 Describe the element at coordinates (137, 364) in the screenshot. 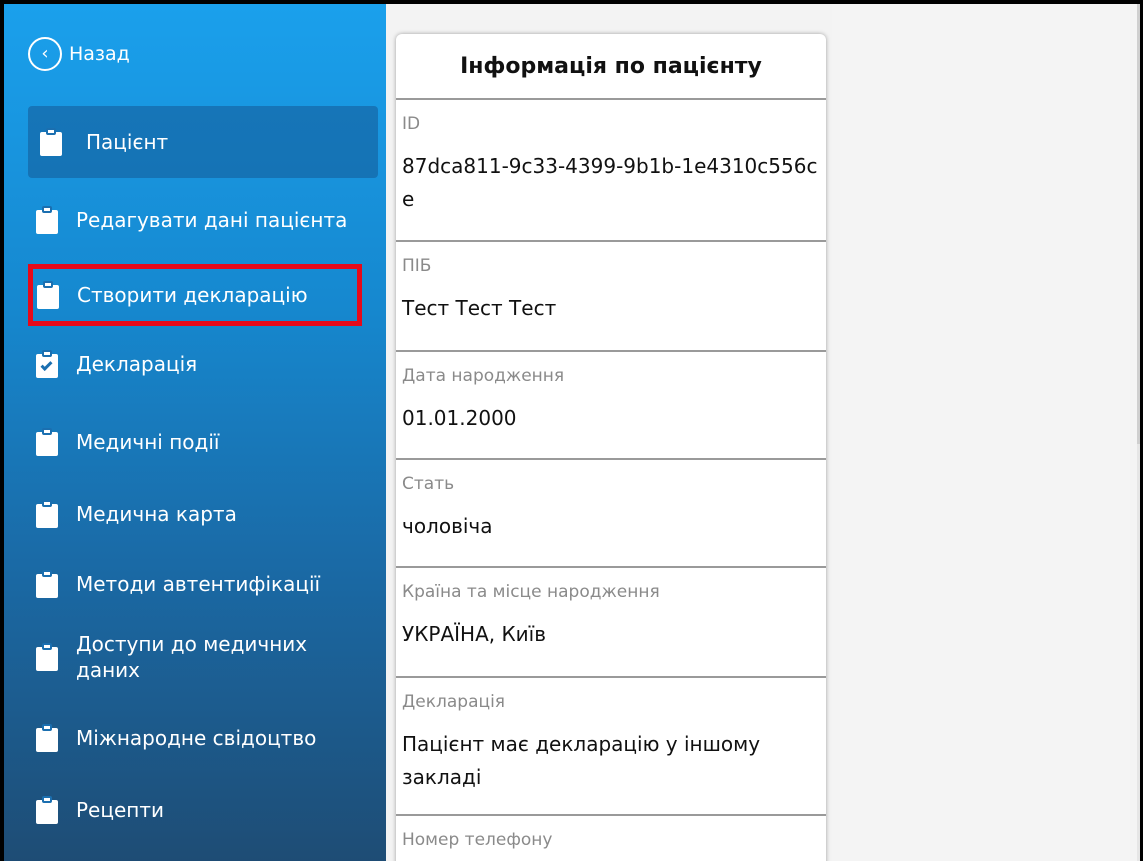

I see `sidebar-item-label: Декларація` at that location.